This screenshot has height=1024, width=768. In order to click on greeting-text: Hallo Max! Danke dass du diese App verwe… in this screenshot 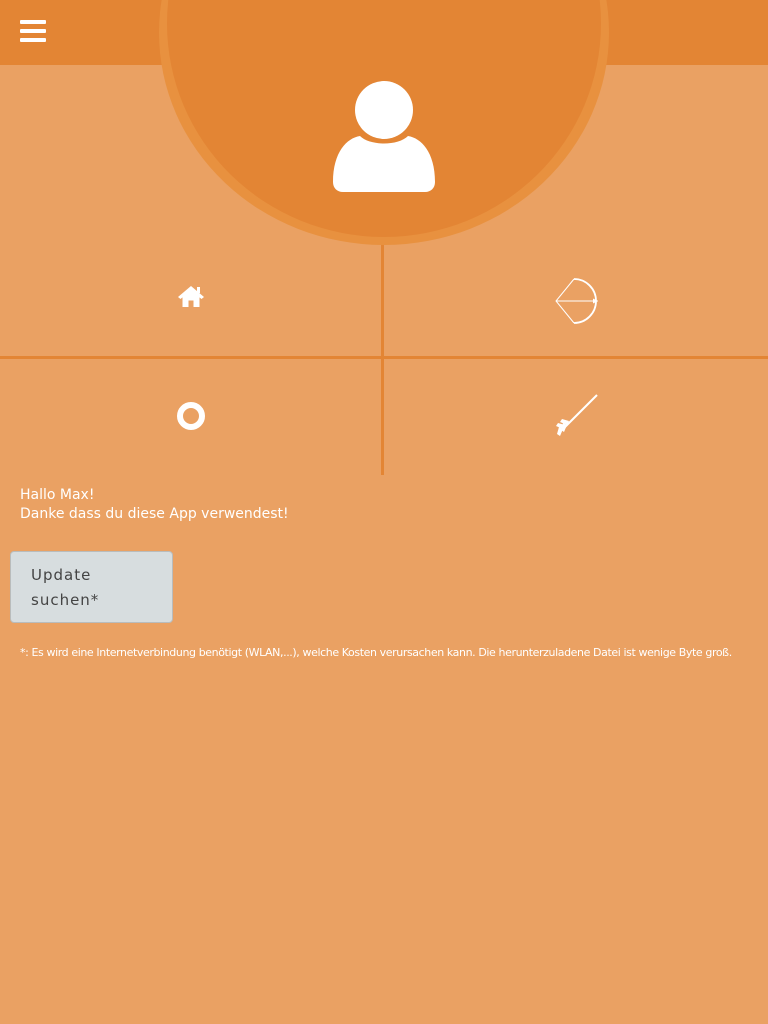, I will do `click(154, 505)`.